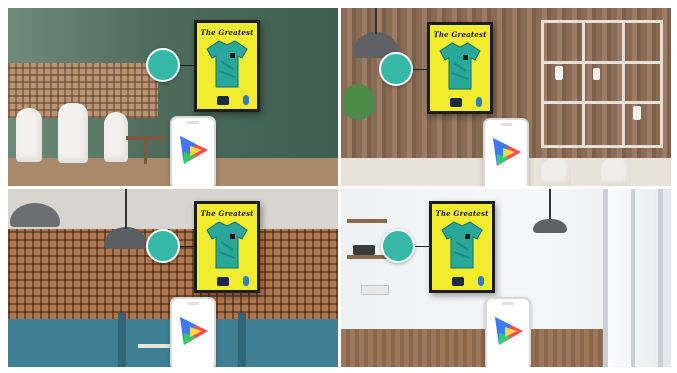  I want to click on wood-panel, so click(472, 348).